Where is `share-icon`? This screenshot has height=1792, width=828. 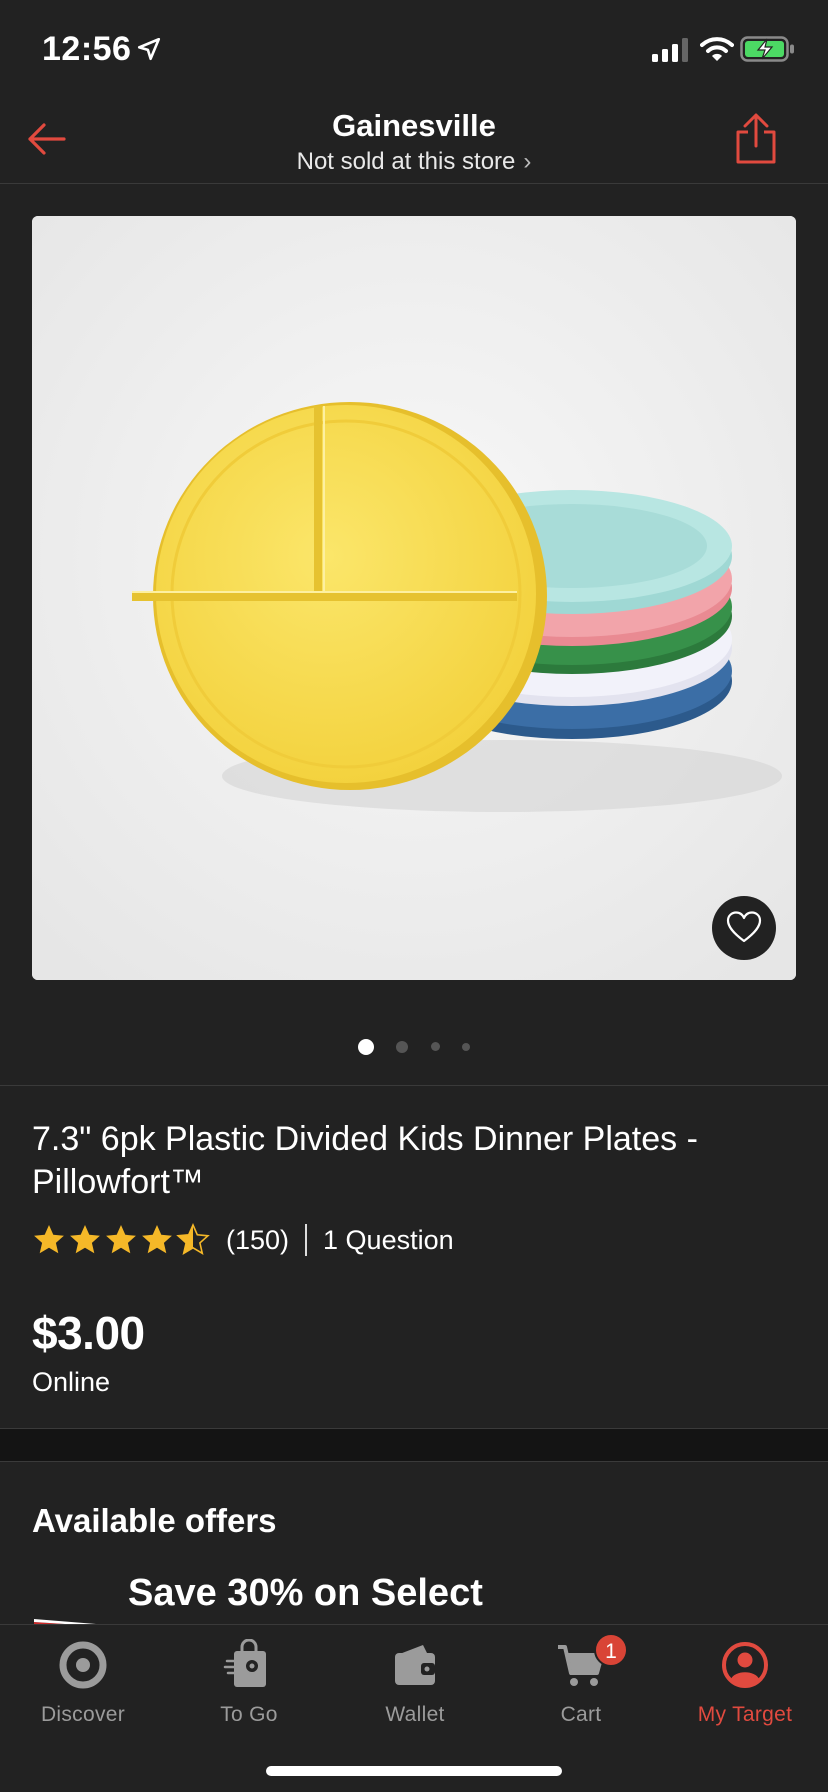 share-icon is located at coordinates (756, 139).